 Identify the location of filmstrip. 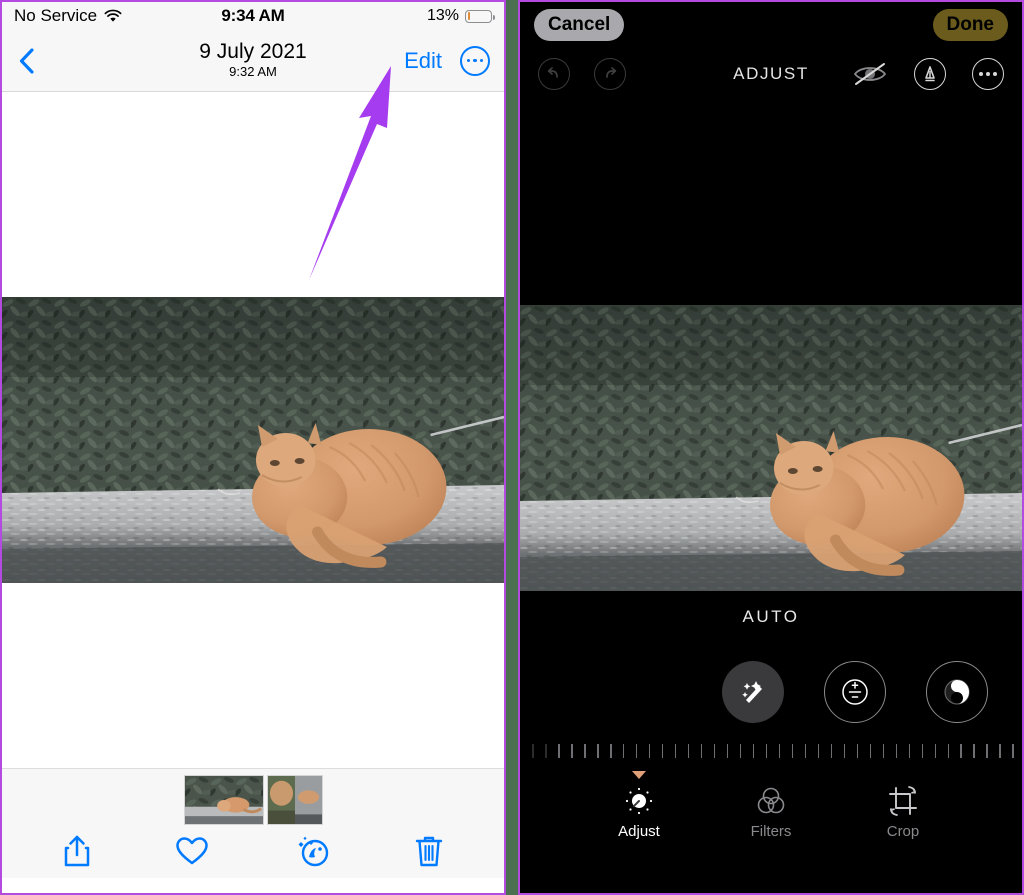
(253, 800).